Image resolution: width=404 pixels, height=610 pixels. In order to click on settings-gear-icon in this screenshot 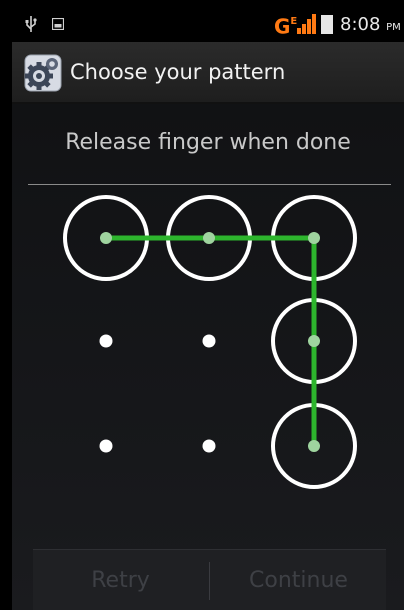, I will do `click(43, 73)`.